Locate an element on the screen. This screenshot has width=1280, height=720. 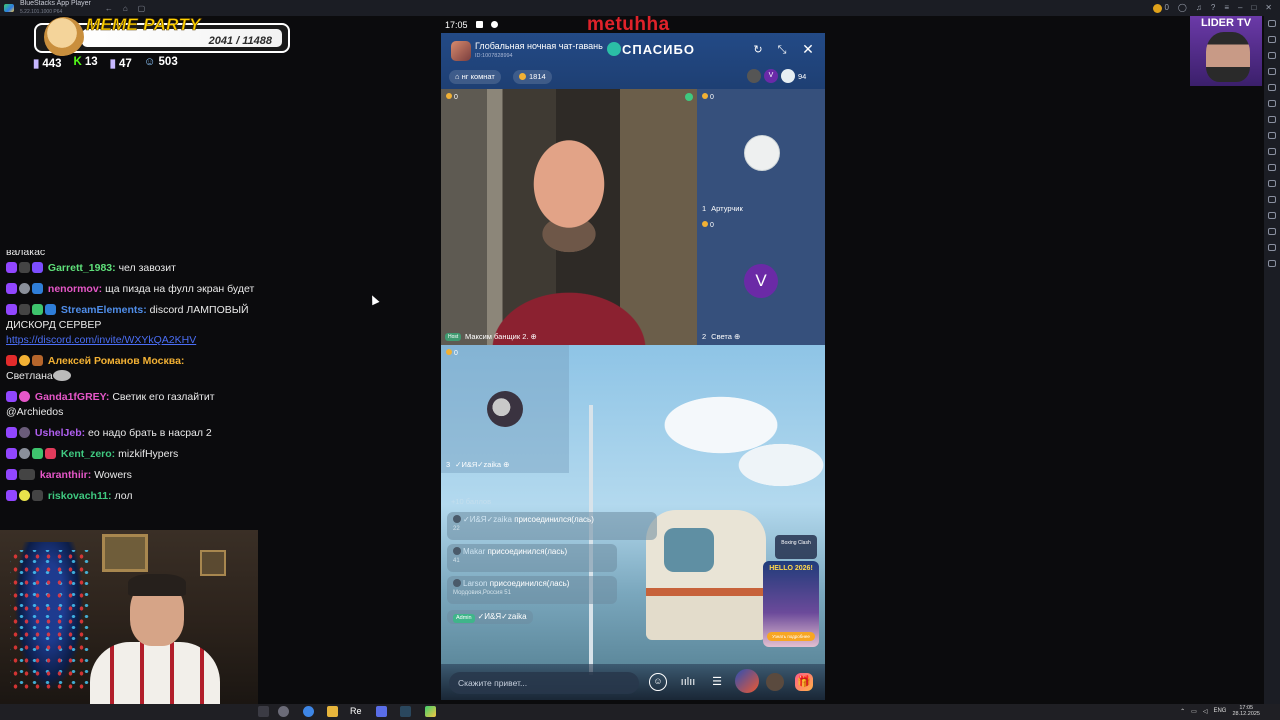
thanks-overlay: СПАСИБО is located at coordinates (651, 49).